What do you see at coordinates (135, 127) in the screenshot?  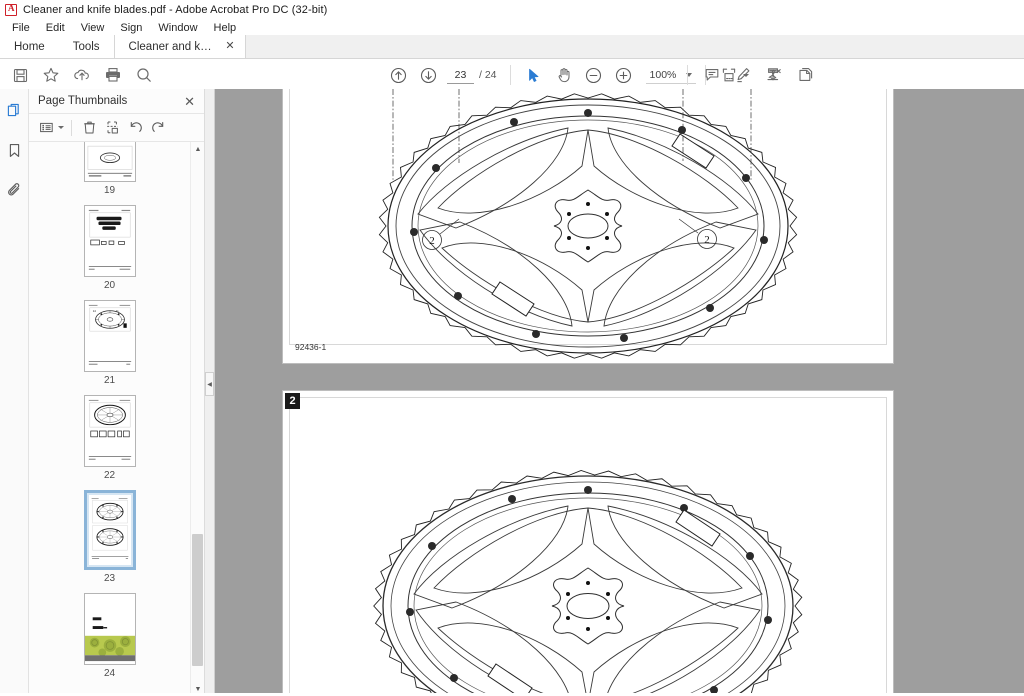 I see `rotate-ccw-icon` at bounding box center [135, 127].